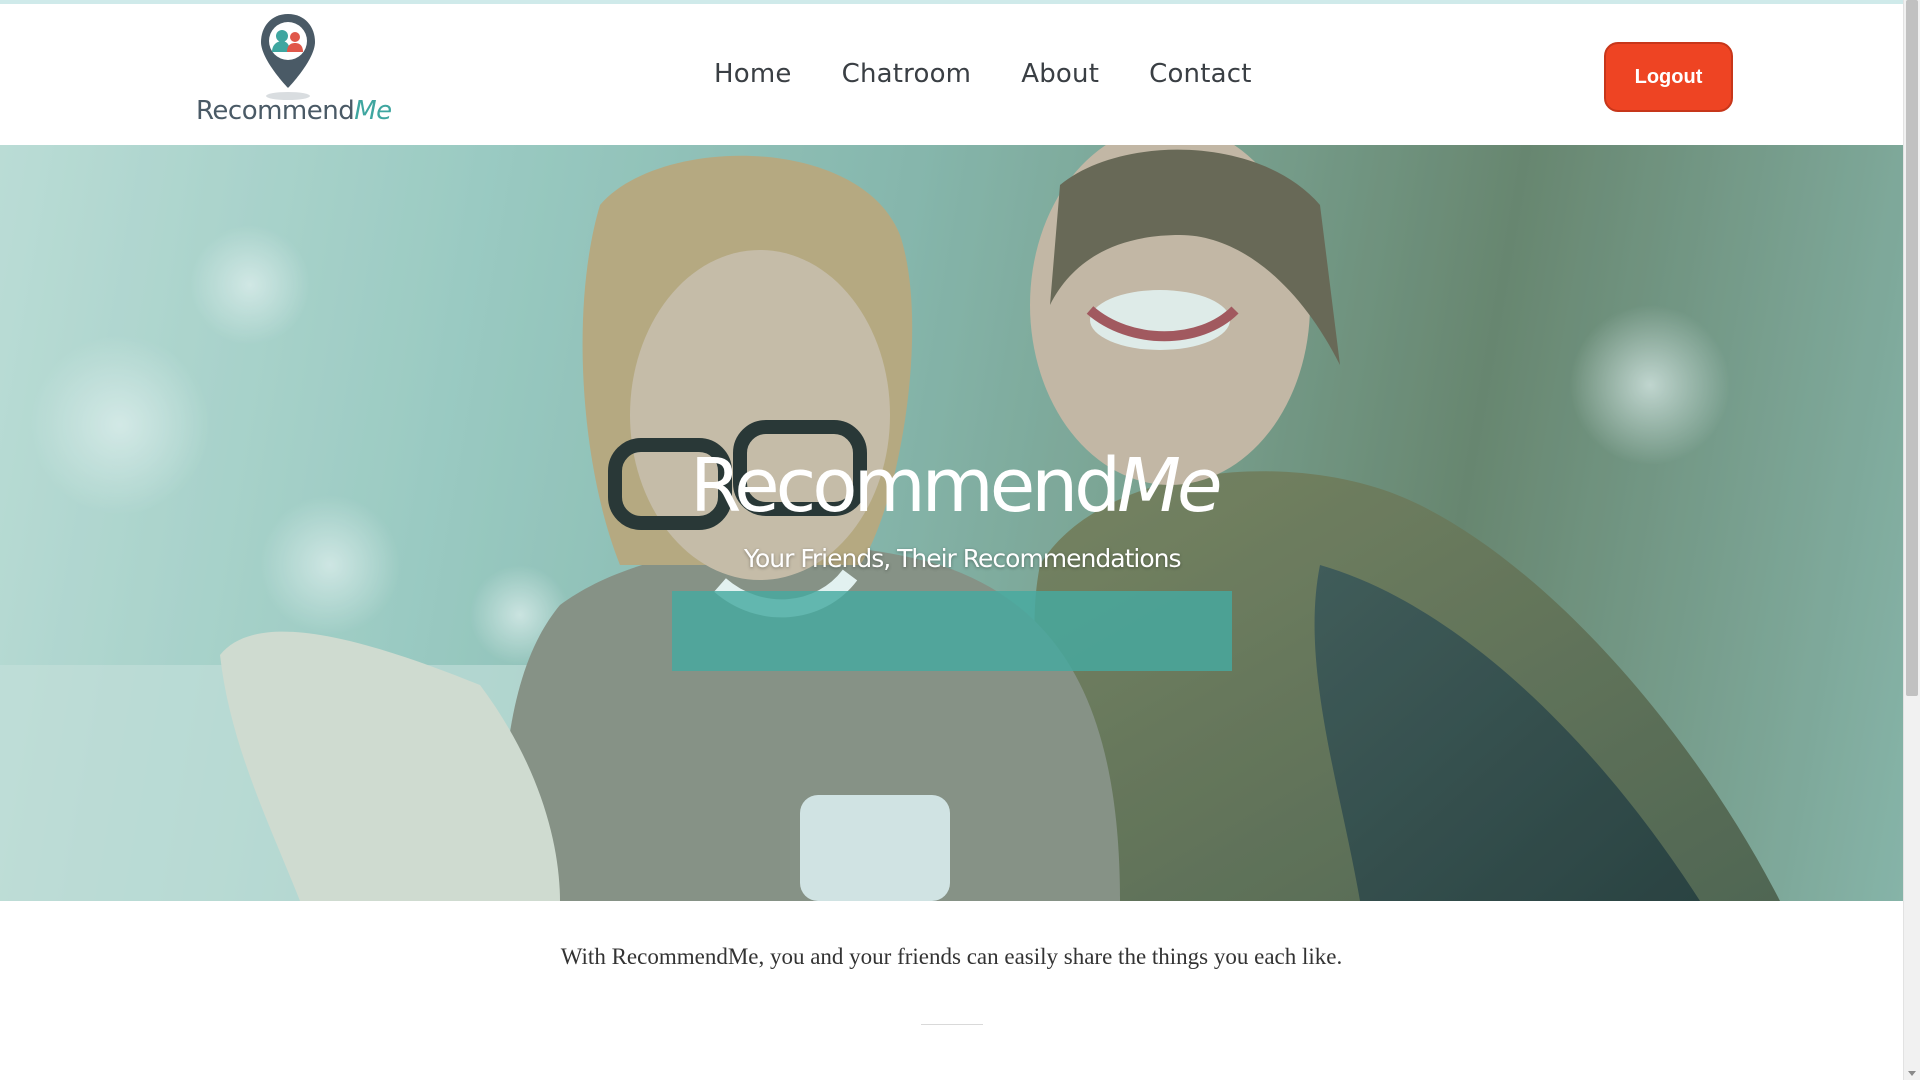  Describe the element at coordinates (1008, 74) in the screenshot. I see `main-nav: Home Chatroom About Contact` at that location.